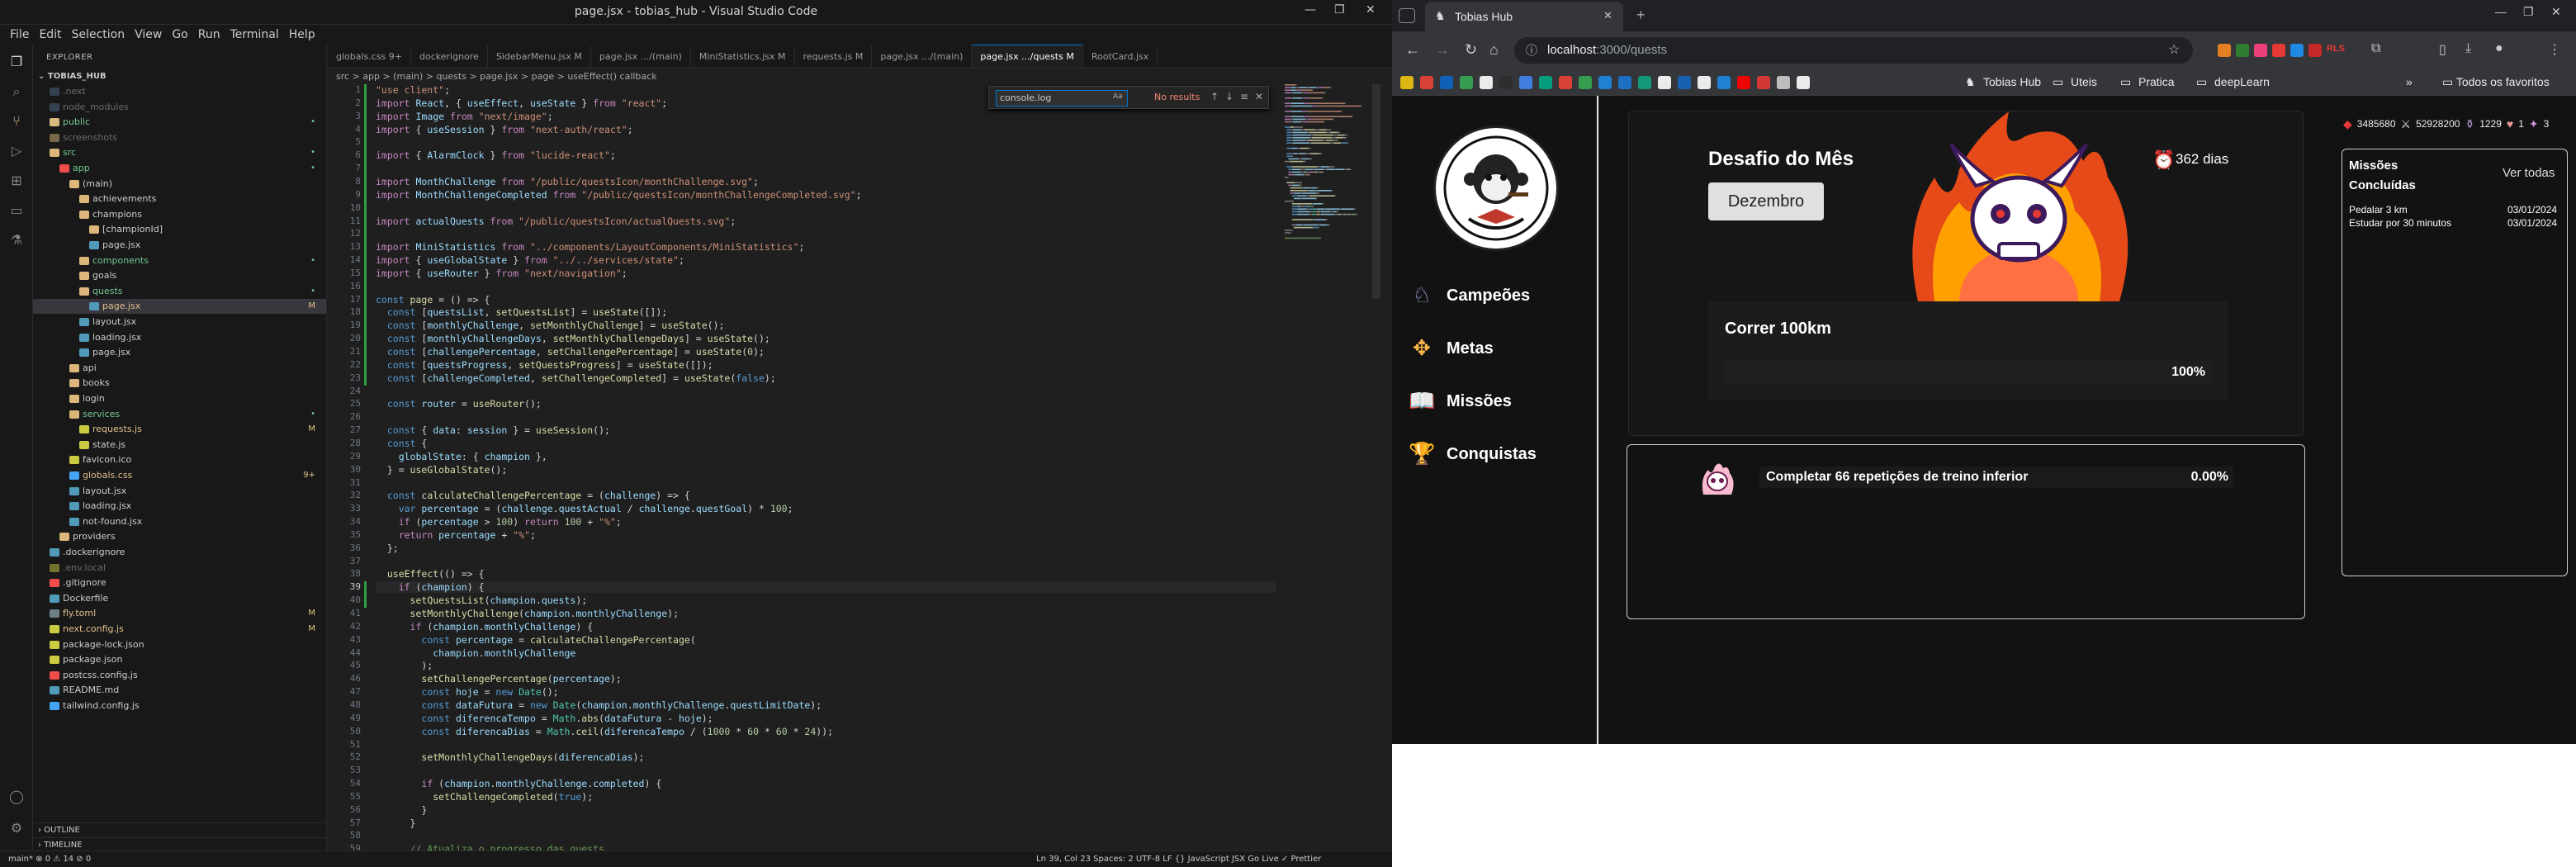  I want to click on menu-icon: ⋮, so click(2554, 49).